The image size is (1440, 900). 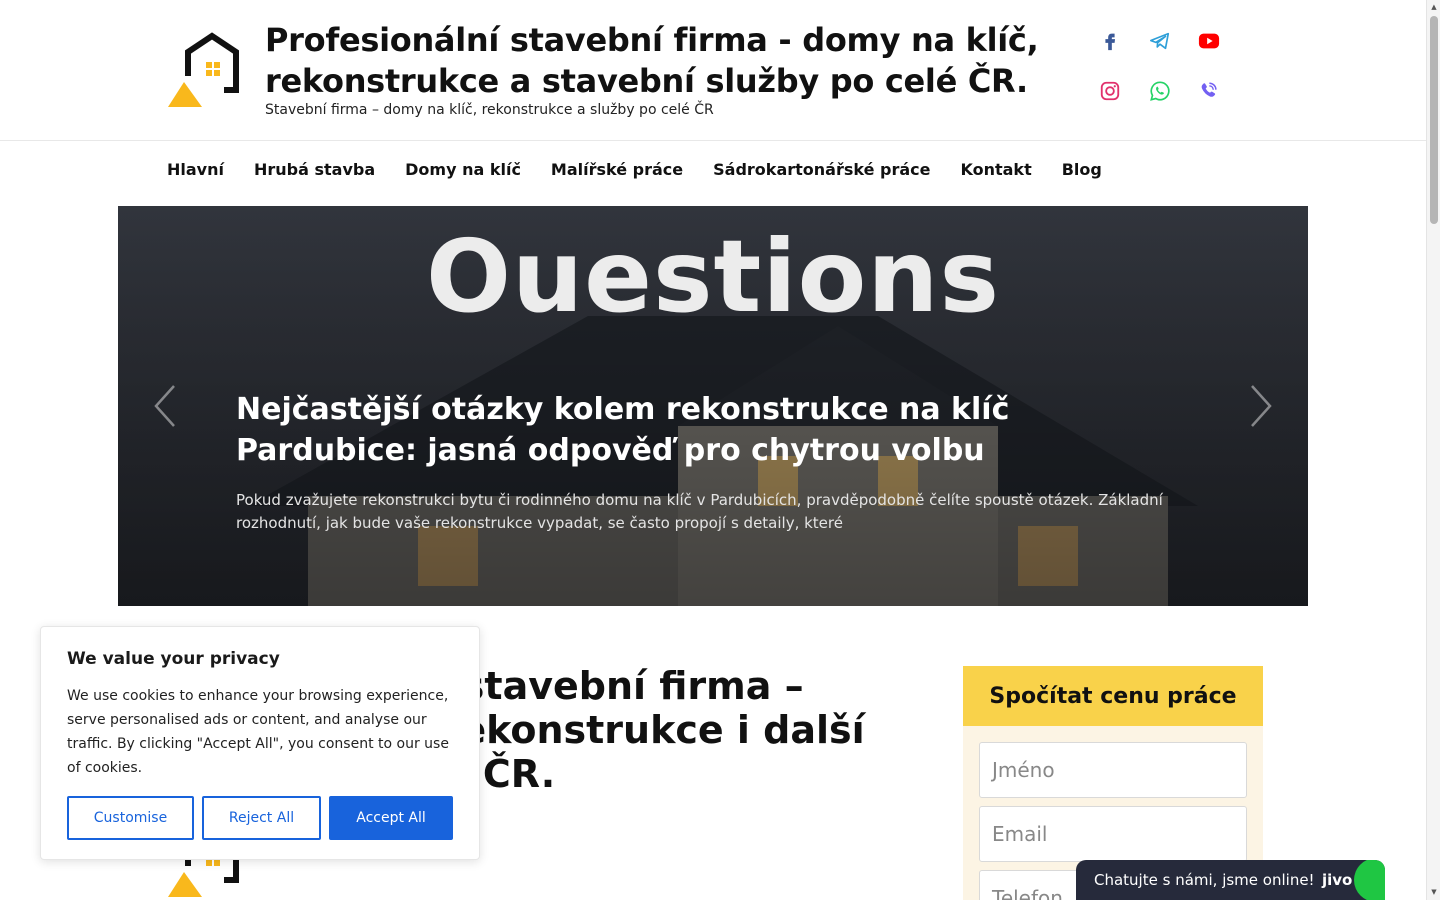 What do you see at coordinates (1082, 169) in the screenshot?
I see `nav-item-blog: Blog` at bounding box center [1082, 169].